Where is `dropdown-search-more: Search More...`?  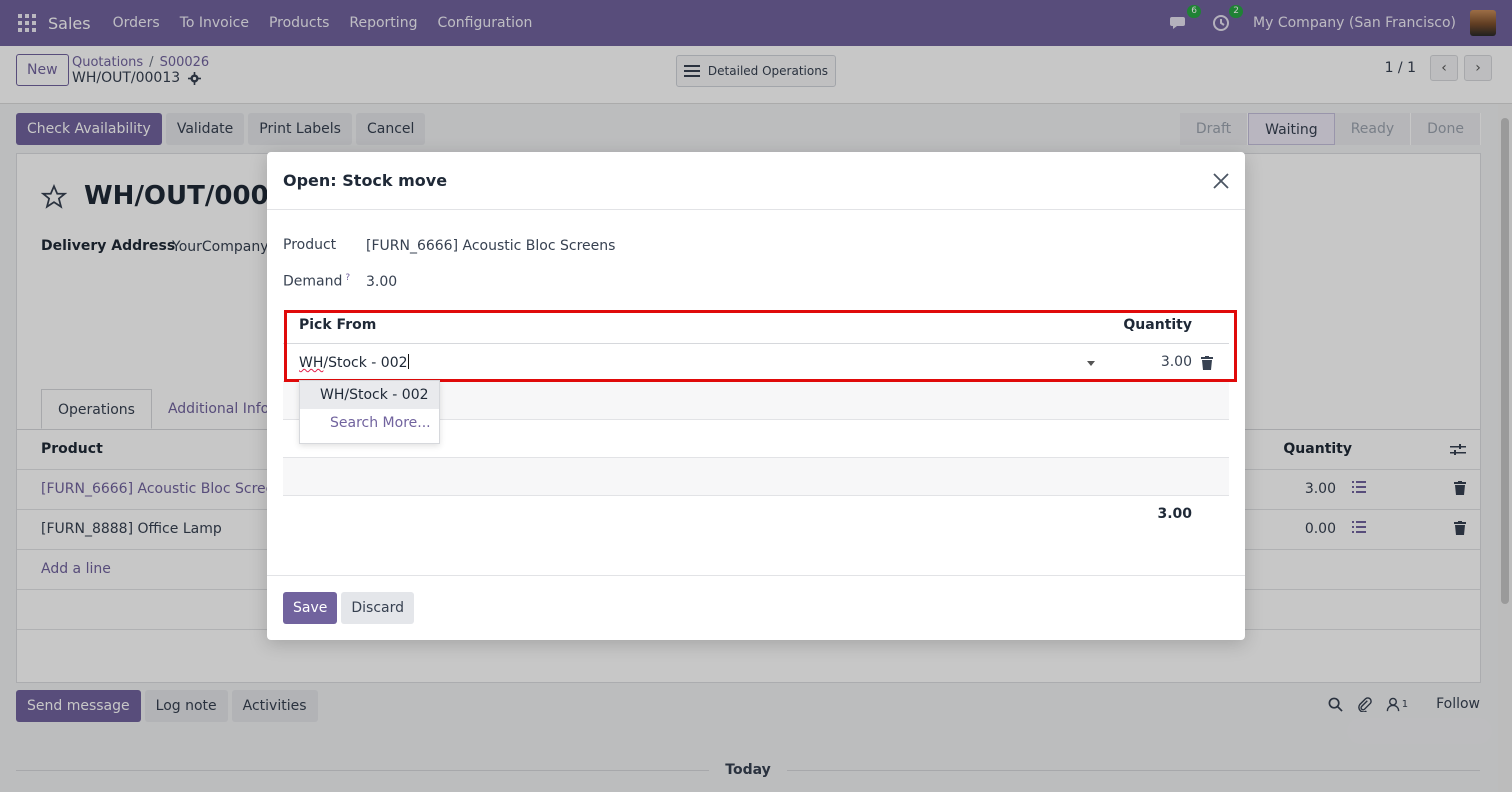 dropdown-search-more: Search More... is located at coordinates (369, 423).